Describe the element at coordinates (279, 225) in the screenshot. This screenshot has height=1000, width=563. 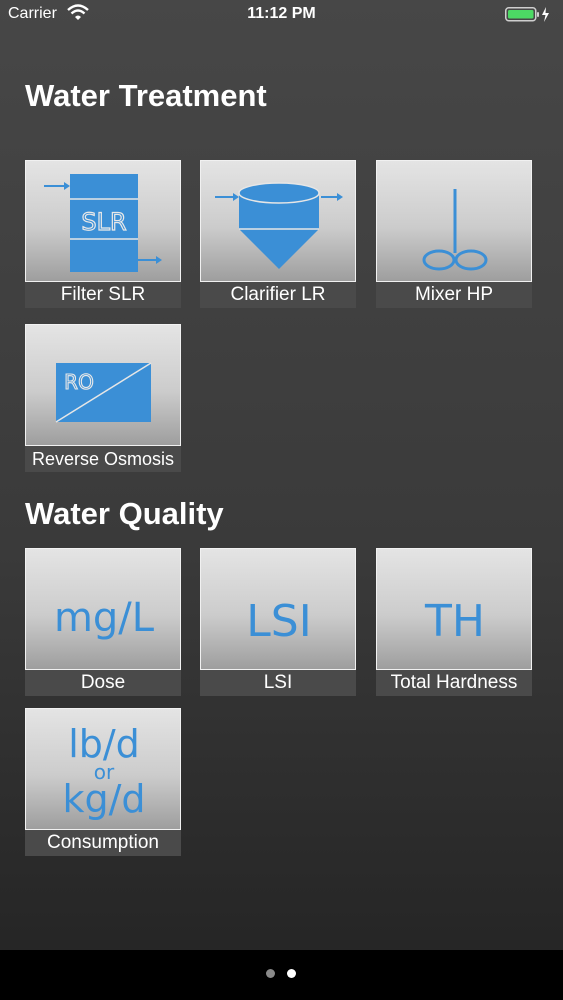
I see `clarifier-icon` at that location.